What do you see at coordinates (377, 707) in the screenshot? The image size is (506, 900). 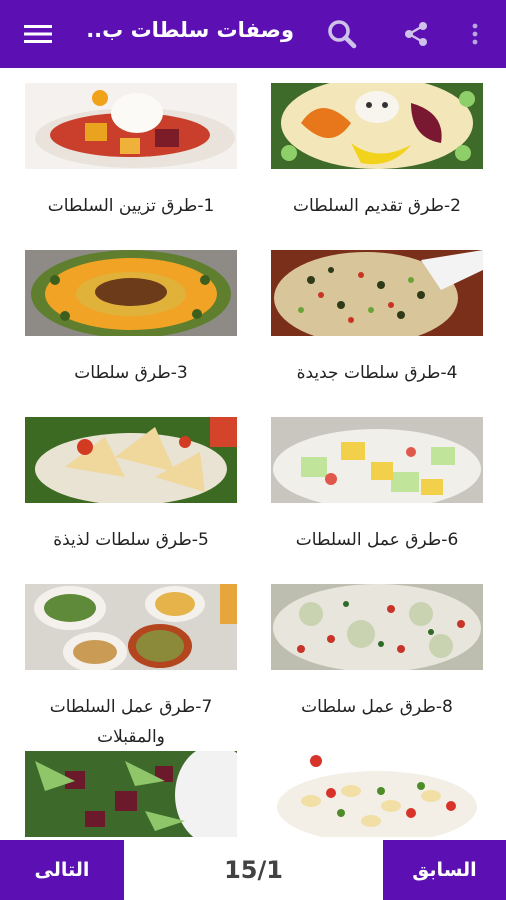 I see `recipe-title: 8-طرق عمل سلطات` at bounding box center [377, 707].